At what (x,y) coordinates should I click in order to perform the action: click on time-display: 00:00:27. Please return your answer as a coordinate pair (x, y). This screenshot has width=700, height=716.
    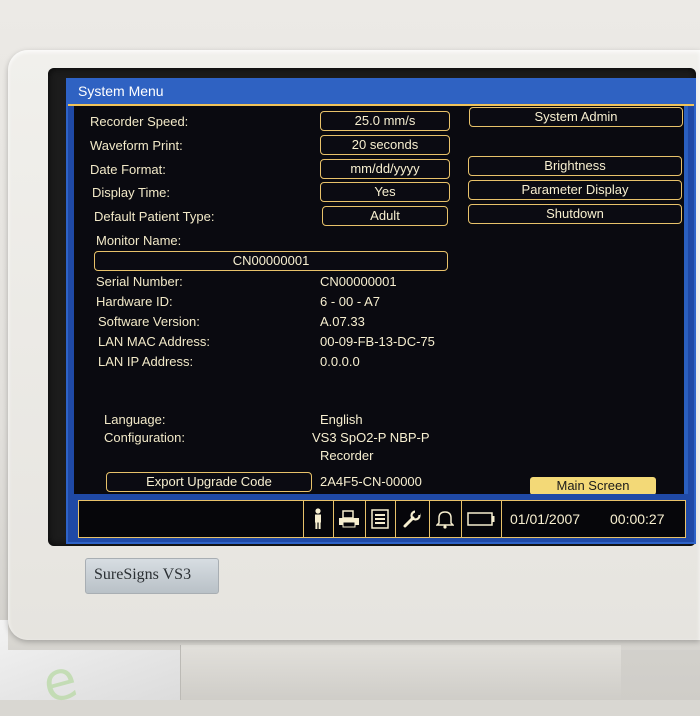
    Looking at the image, I should click on (637, 519).